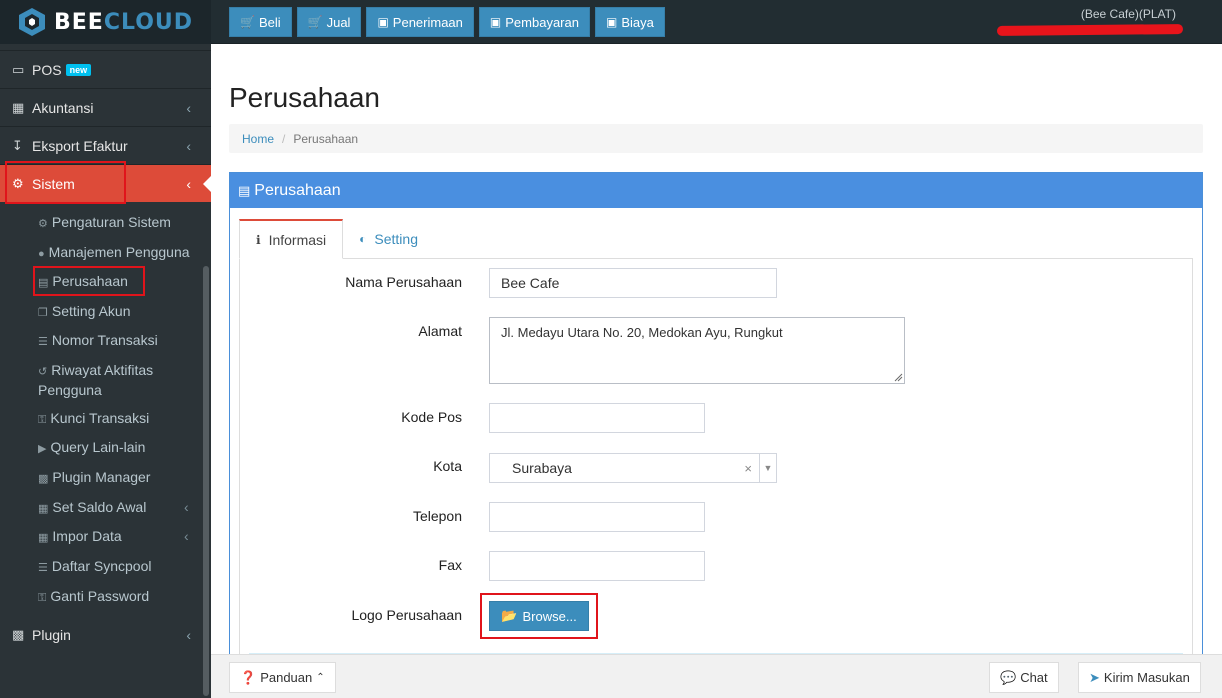  I want to click on sidebar-item-plugin: ▩ Plugin ‹, so click(105, 635).